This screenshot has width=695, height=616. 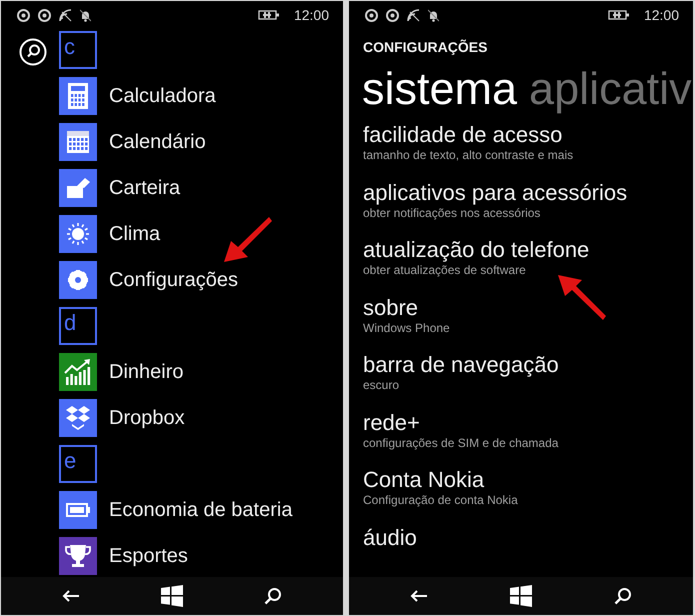 I want to click on letter-tile: c, so click(x=78, y=50).